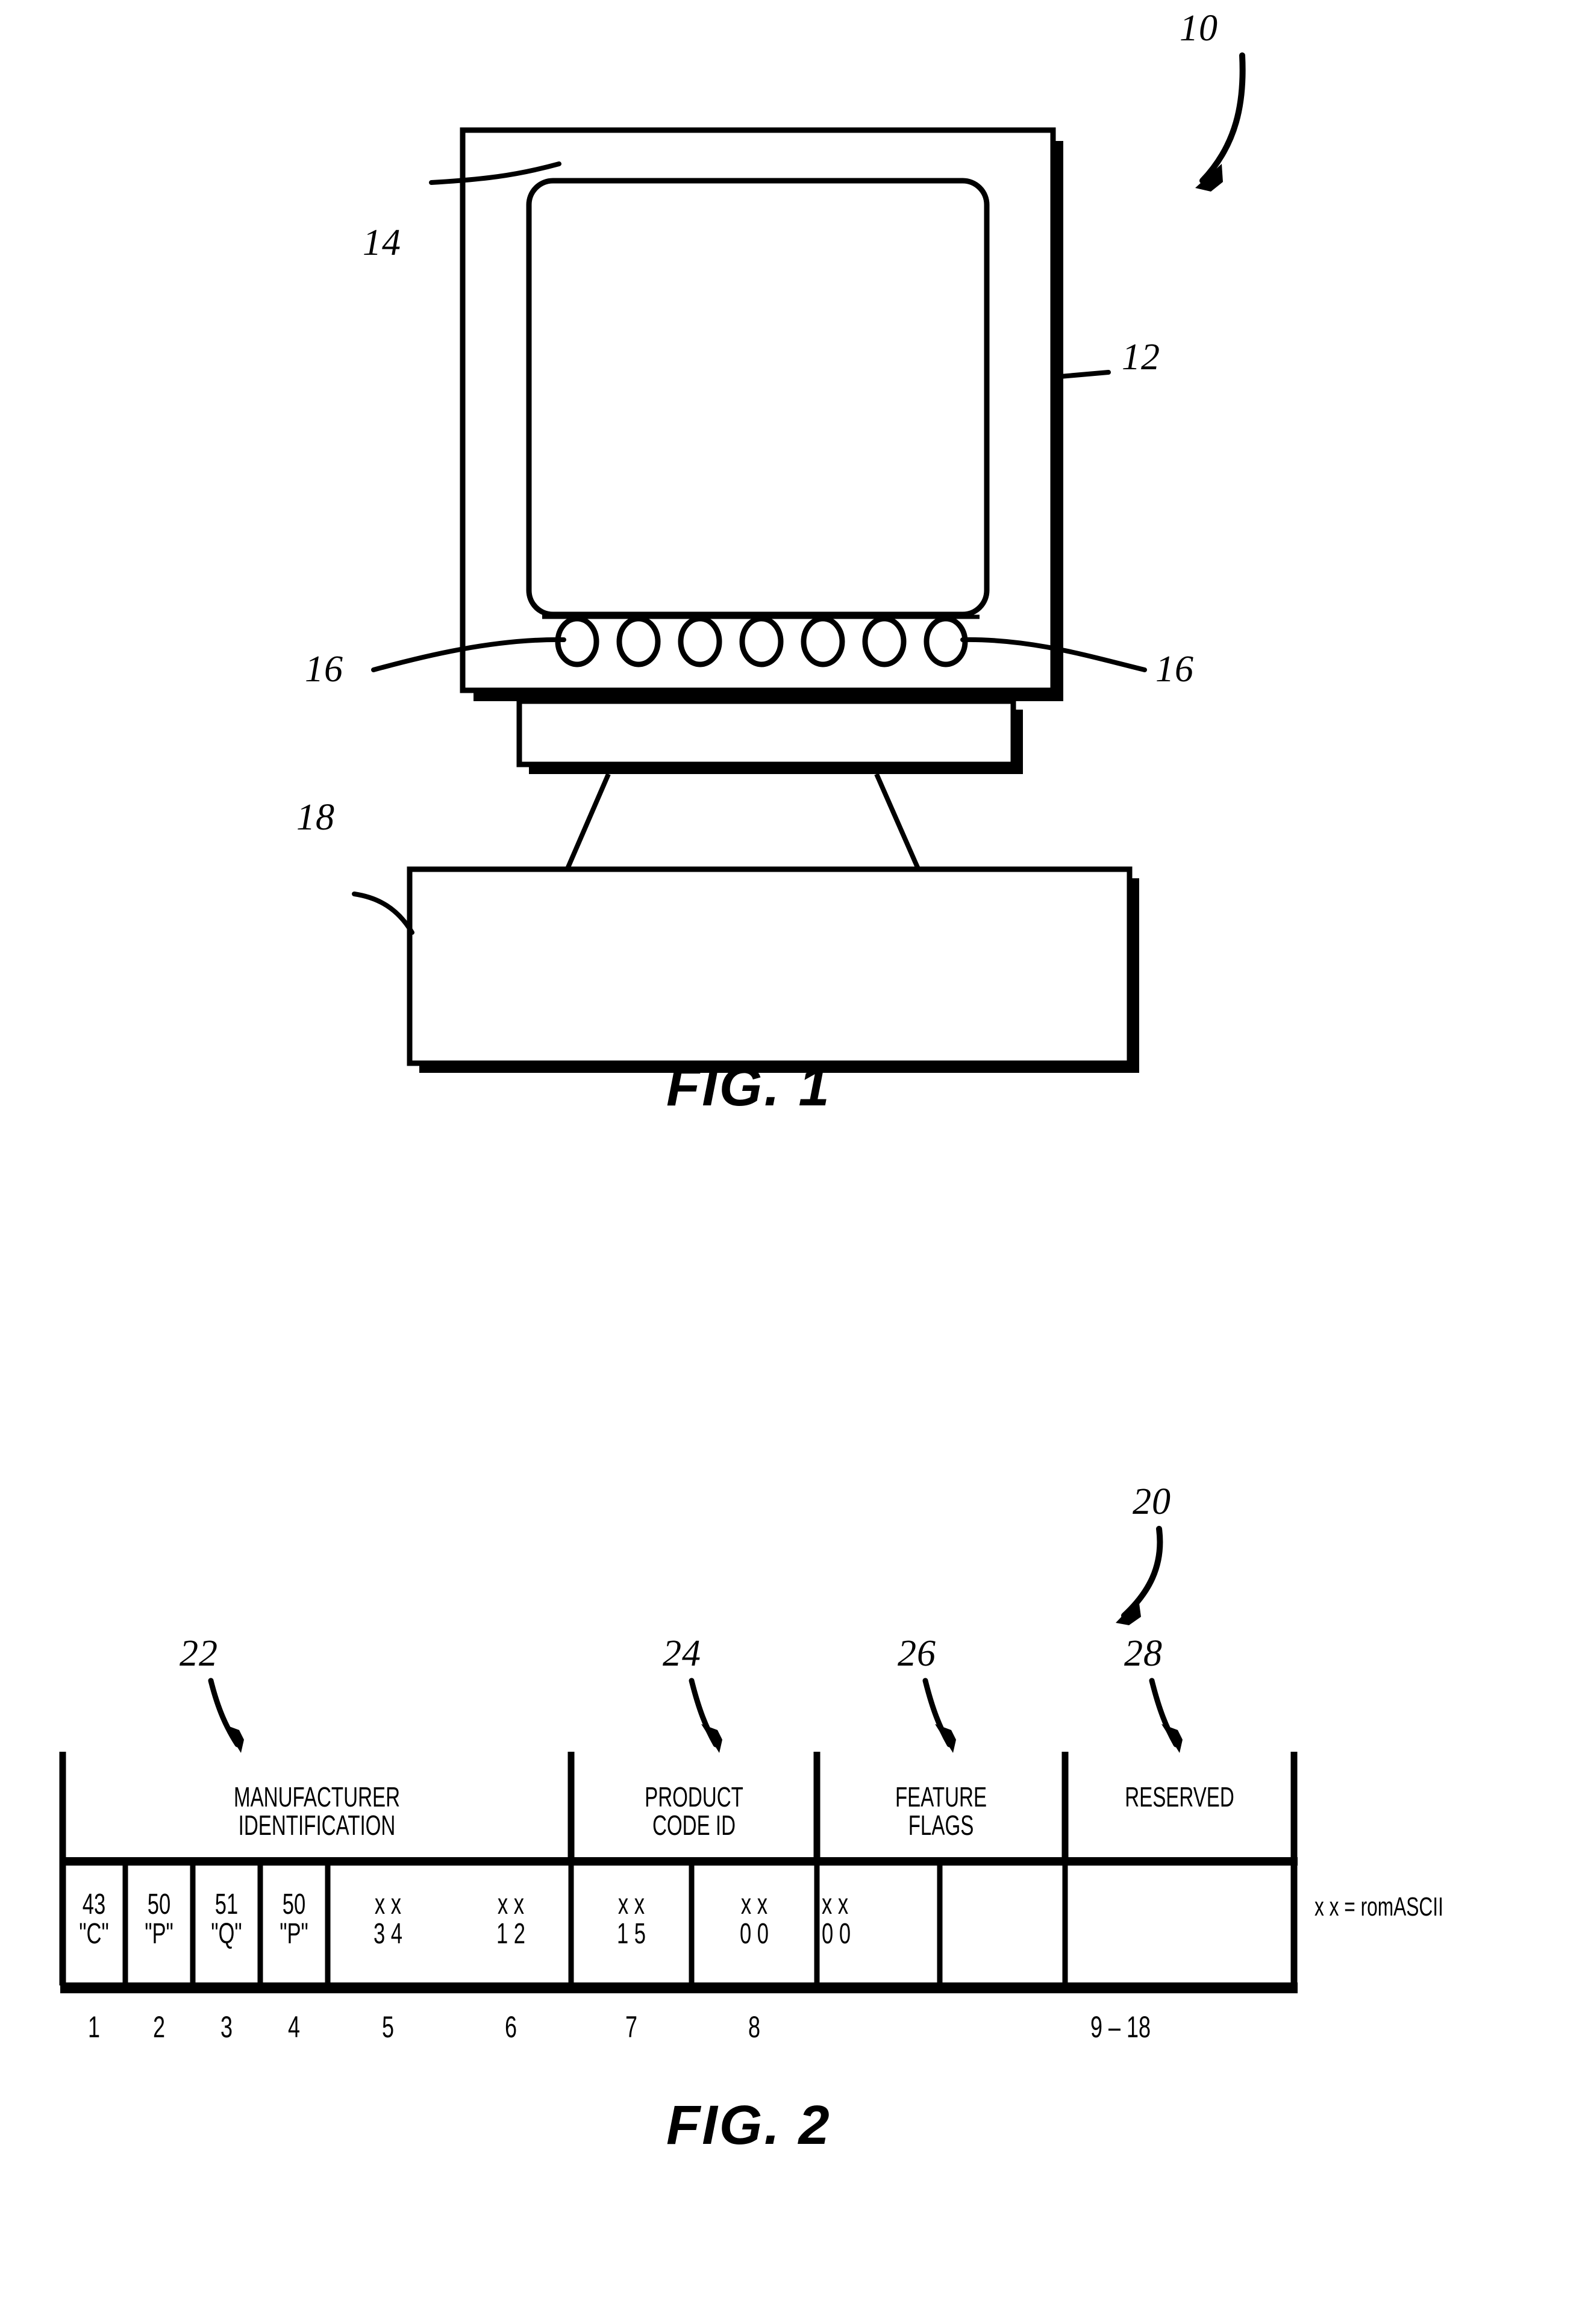  What do you see at coordinates (748, 1086) in the screenshot?
I see `fig1-caption: FIG. 1` at bounding box center [748, 1086].